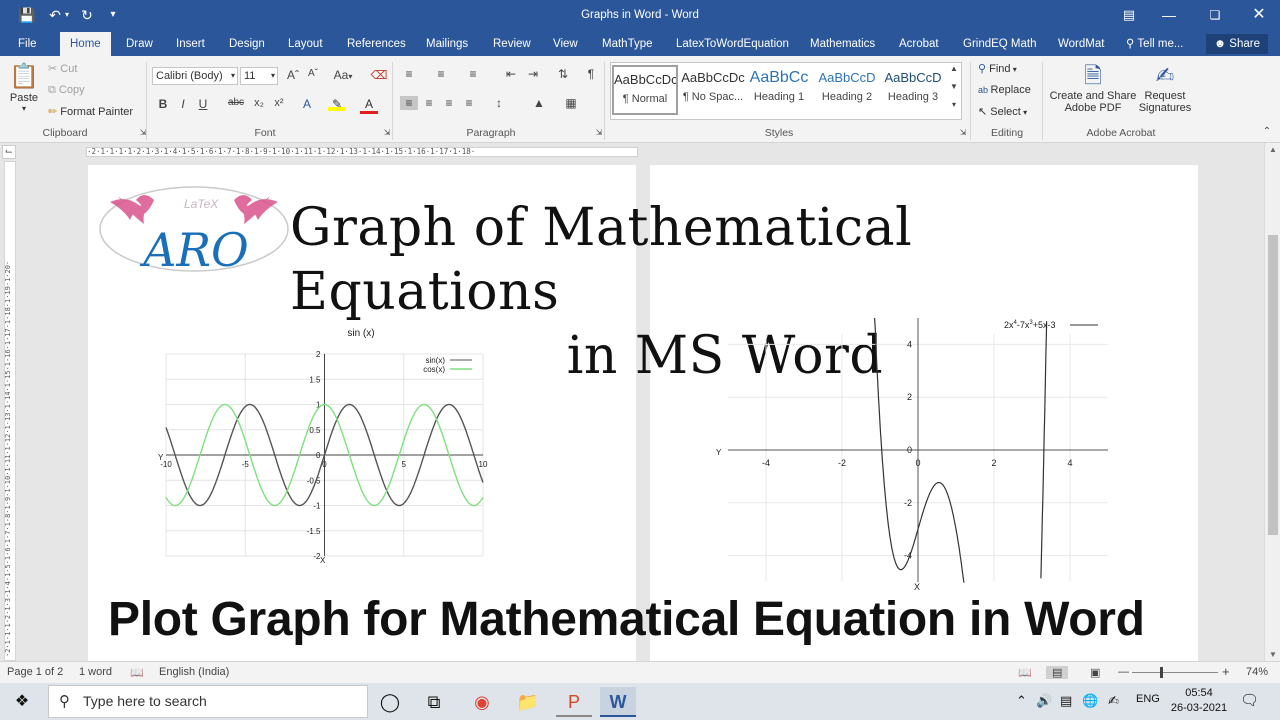  What do you see at coordinates (447, 44) in the screenshot?
I see `tab-mailings: Mailings` at bounding box center [447, 44].